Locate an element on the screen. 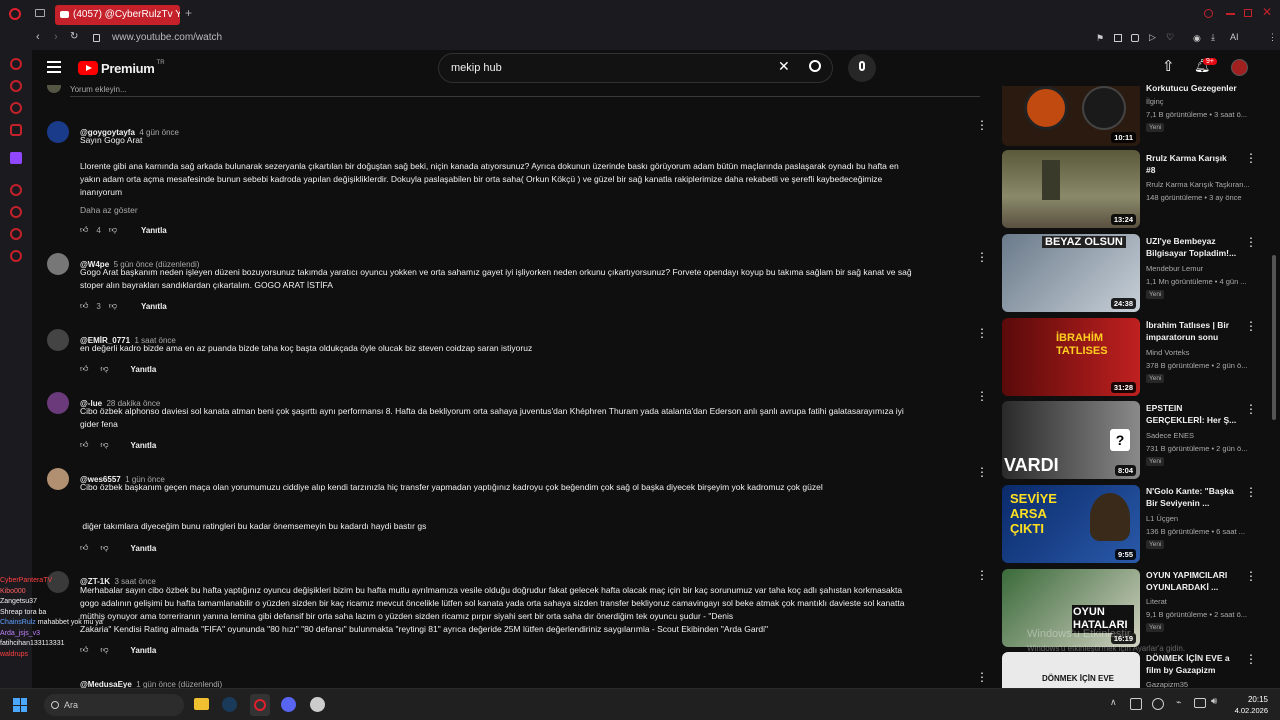 The height and width of the screenshot is (720, 1280). volume-icon: 🔊︎ is located at coordinates (1214, 701).